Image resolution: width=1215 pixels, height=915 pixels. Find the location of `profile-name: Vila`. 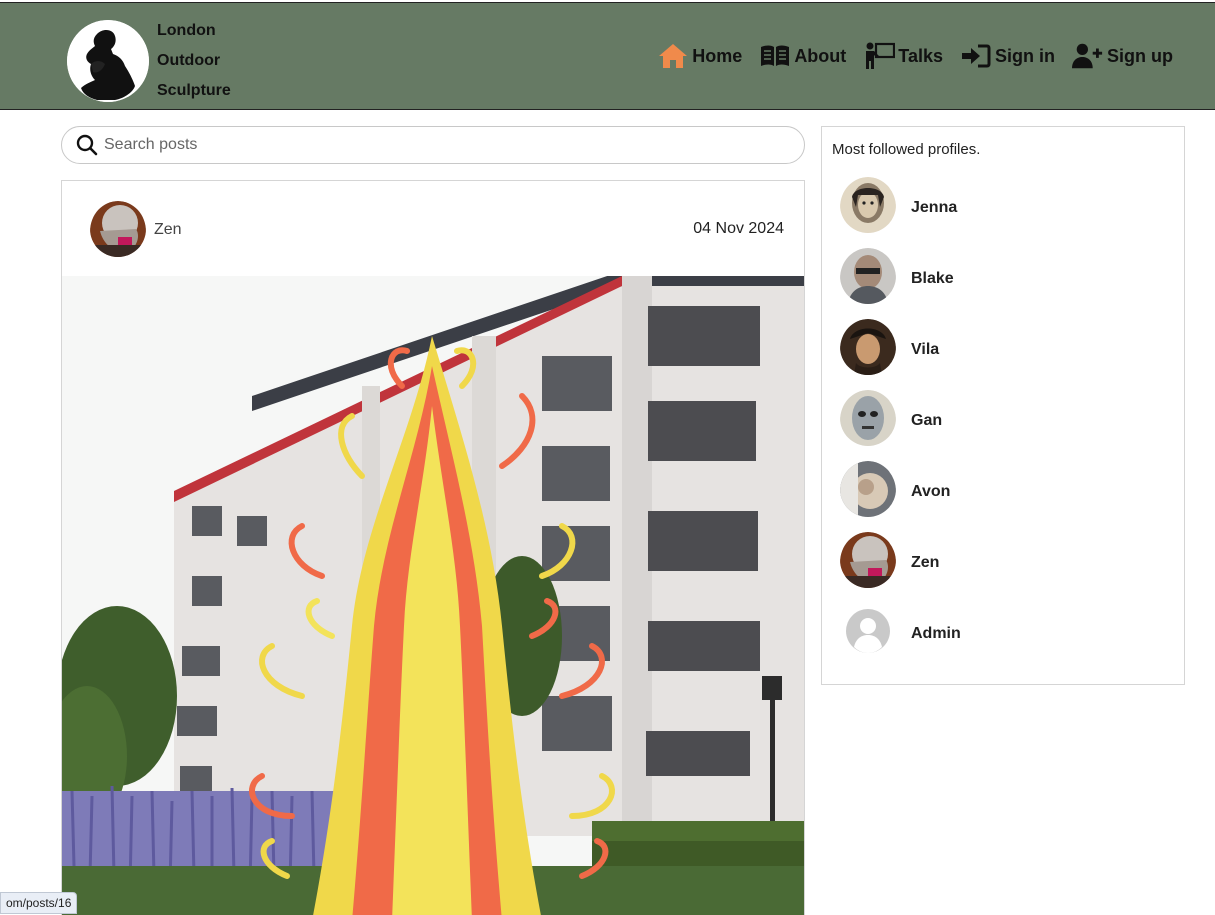

profile-name: Vila is located at coordinates (925, 349).